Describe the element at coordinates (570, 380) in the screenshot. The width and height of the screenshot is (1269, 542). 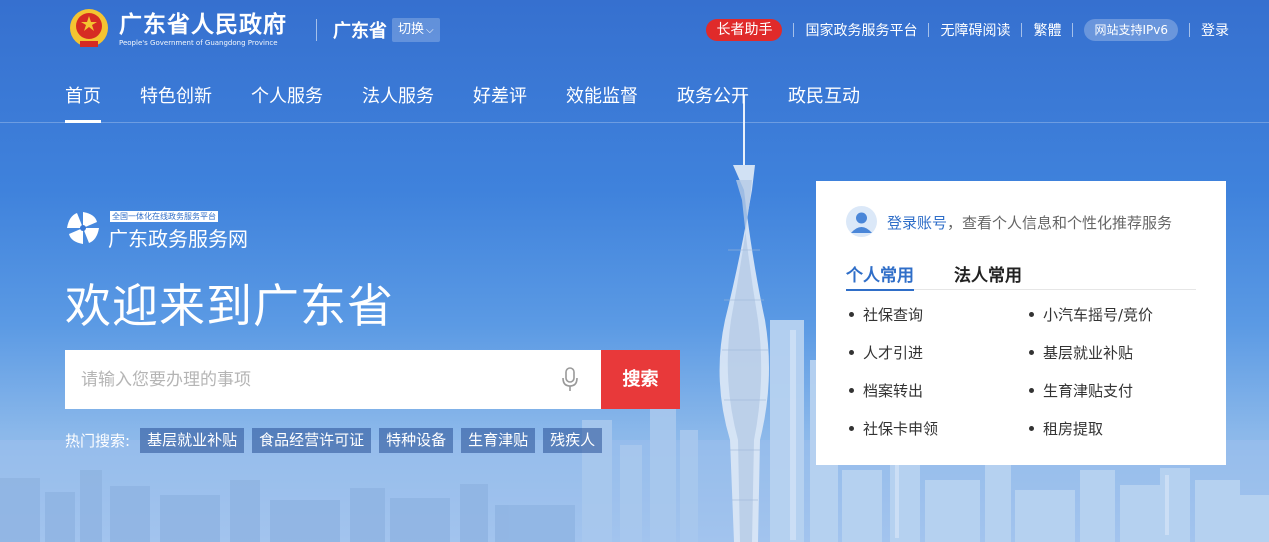
I see `microphone-icon` at that location.